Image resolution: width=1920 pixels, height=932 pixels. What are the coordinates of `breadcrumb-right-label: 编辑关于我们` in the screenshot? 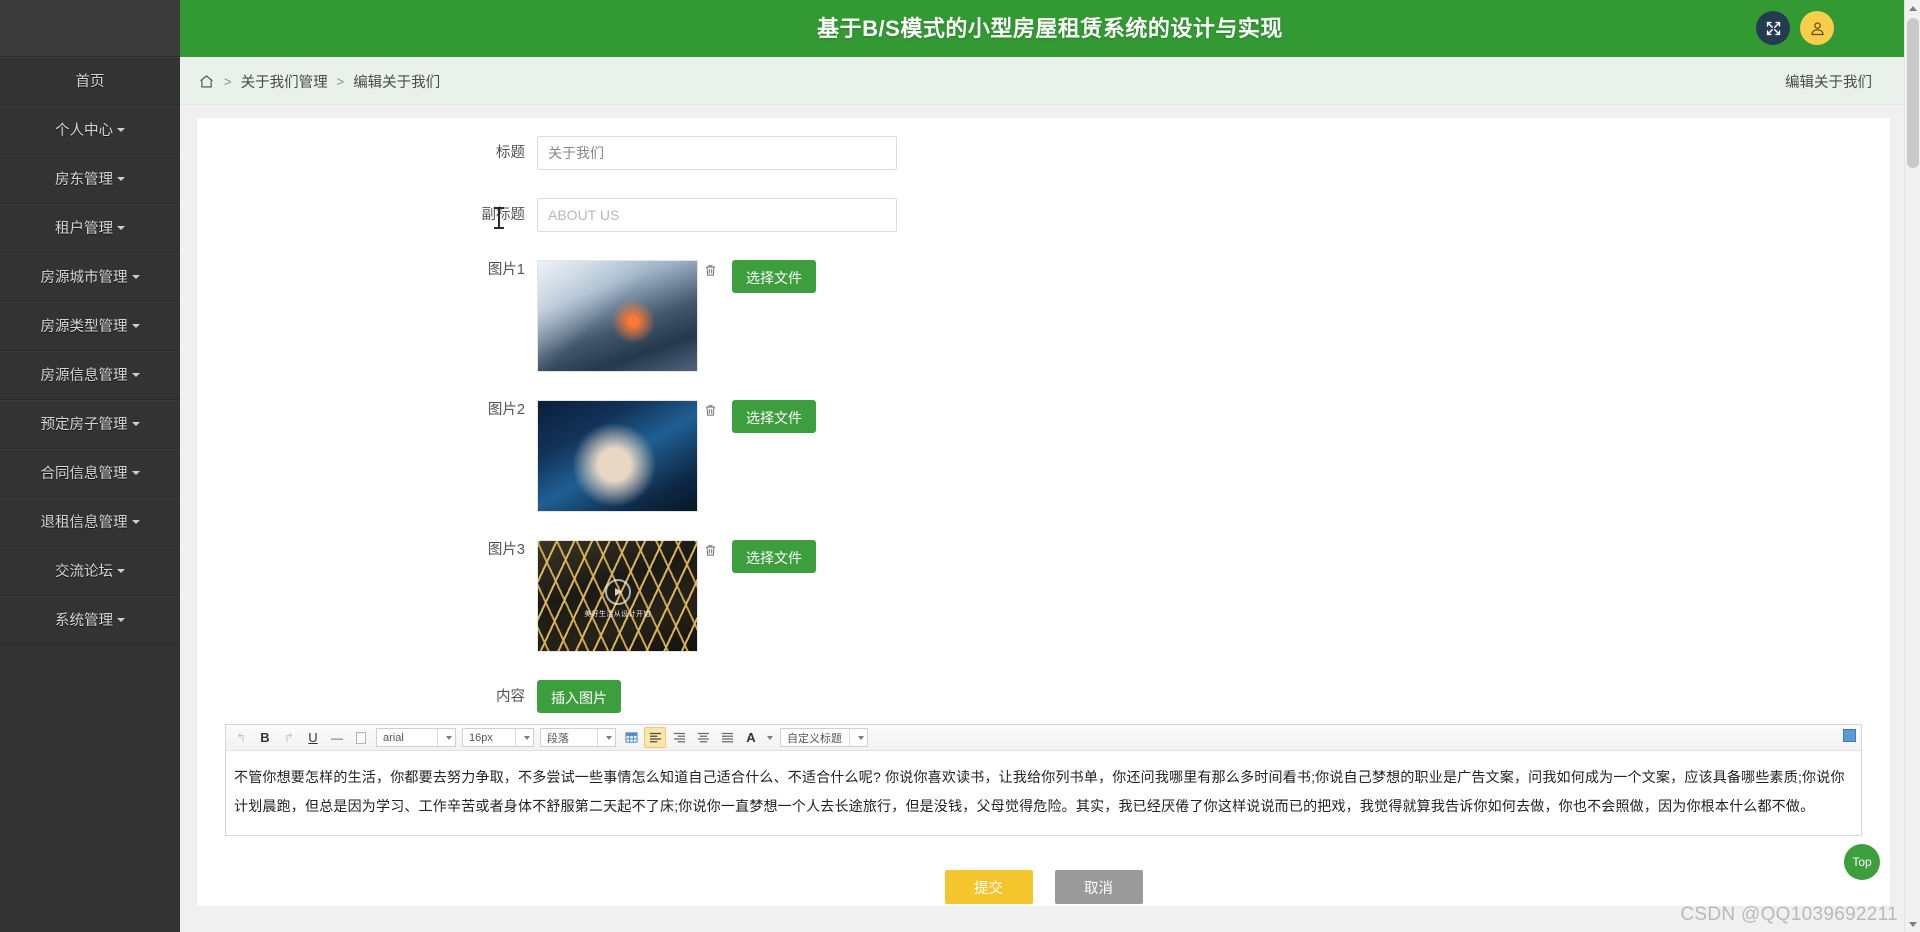 It's located at (1828, 82).